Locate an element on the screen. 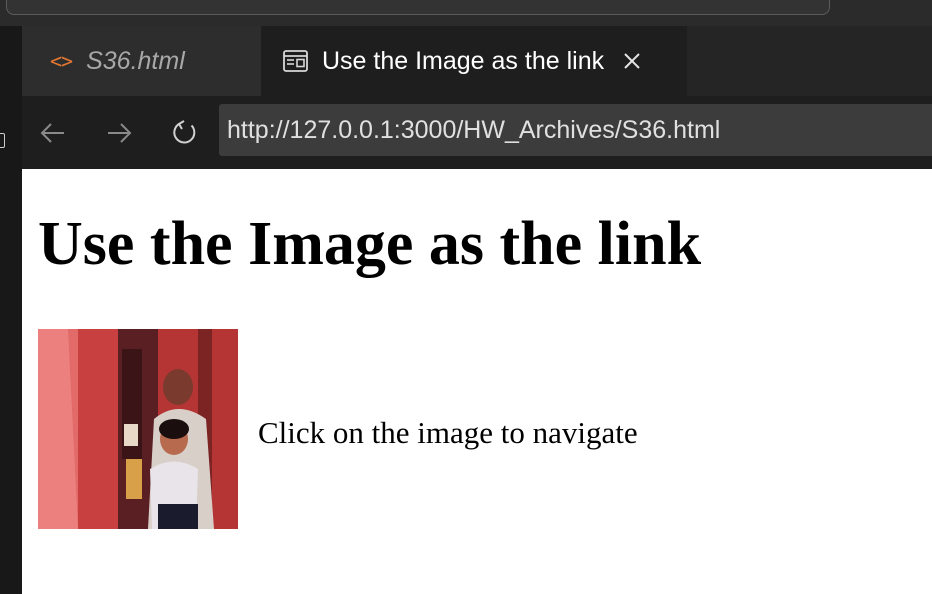  browser-toolbar is located at coordinates (477, 132).